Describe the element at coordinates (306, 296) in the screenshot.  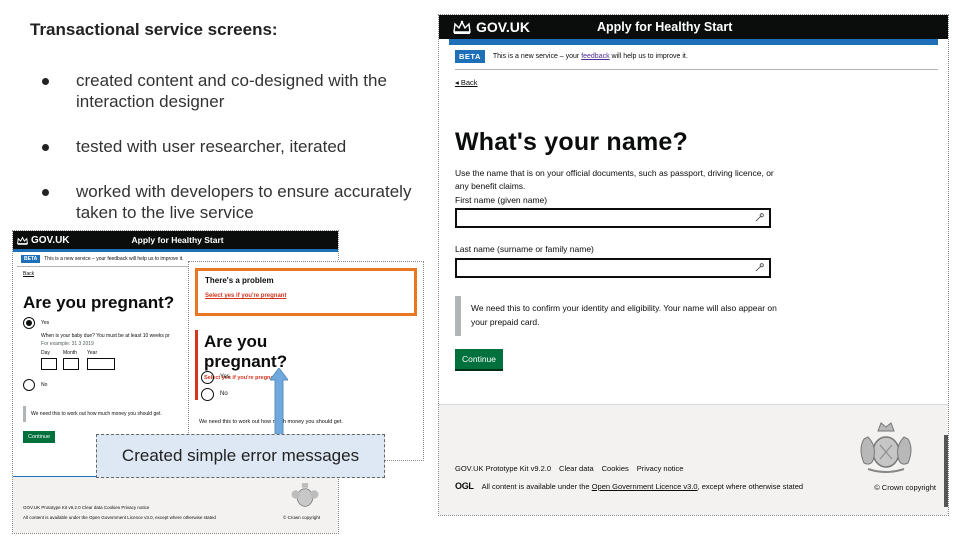
I see `error-summary-link: Select yes if you're pregnant` at that location.